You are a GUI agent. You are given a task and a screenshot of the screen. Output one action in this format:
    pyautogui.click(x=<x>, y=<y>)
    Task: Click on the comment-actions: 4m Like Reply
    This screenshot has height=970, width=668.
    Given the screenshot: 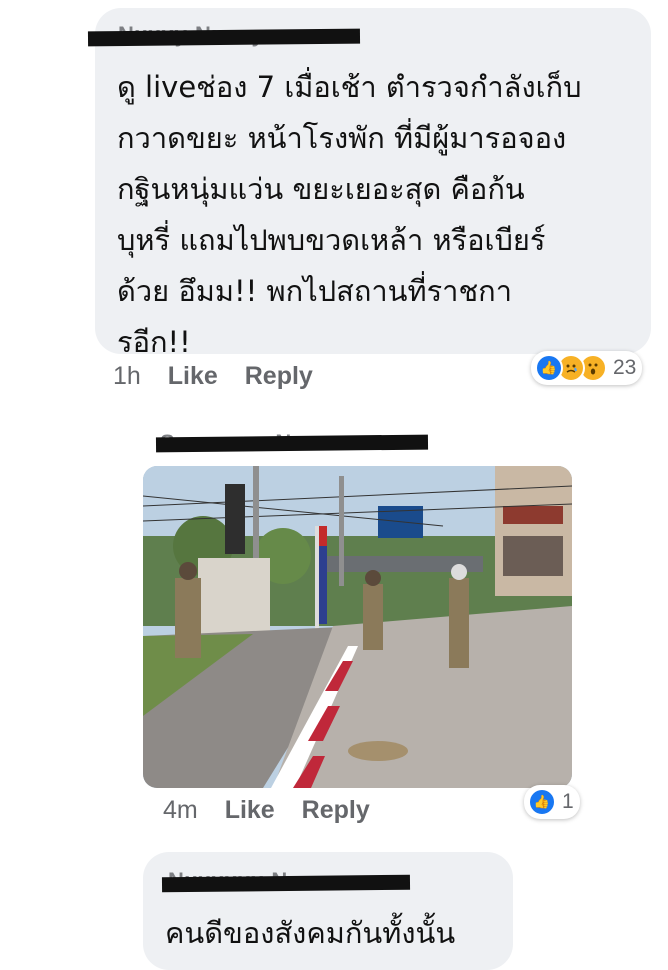 What is the action you would take?
    pyautogui.click(x=266, y=810)
    